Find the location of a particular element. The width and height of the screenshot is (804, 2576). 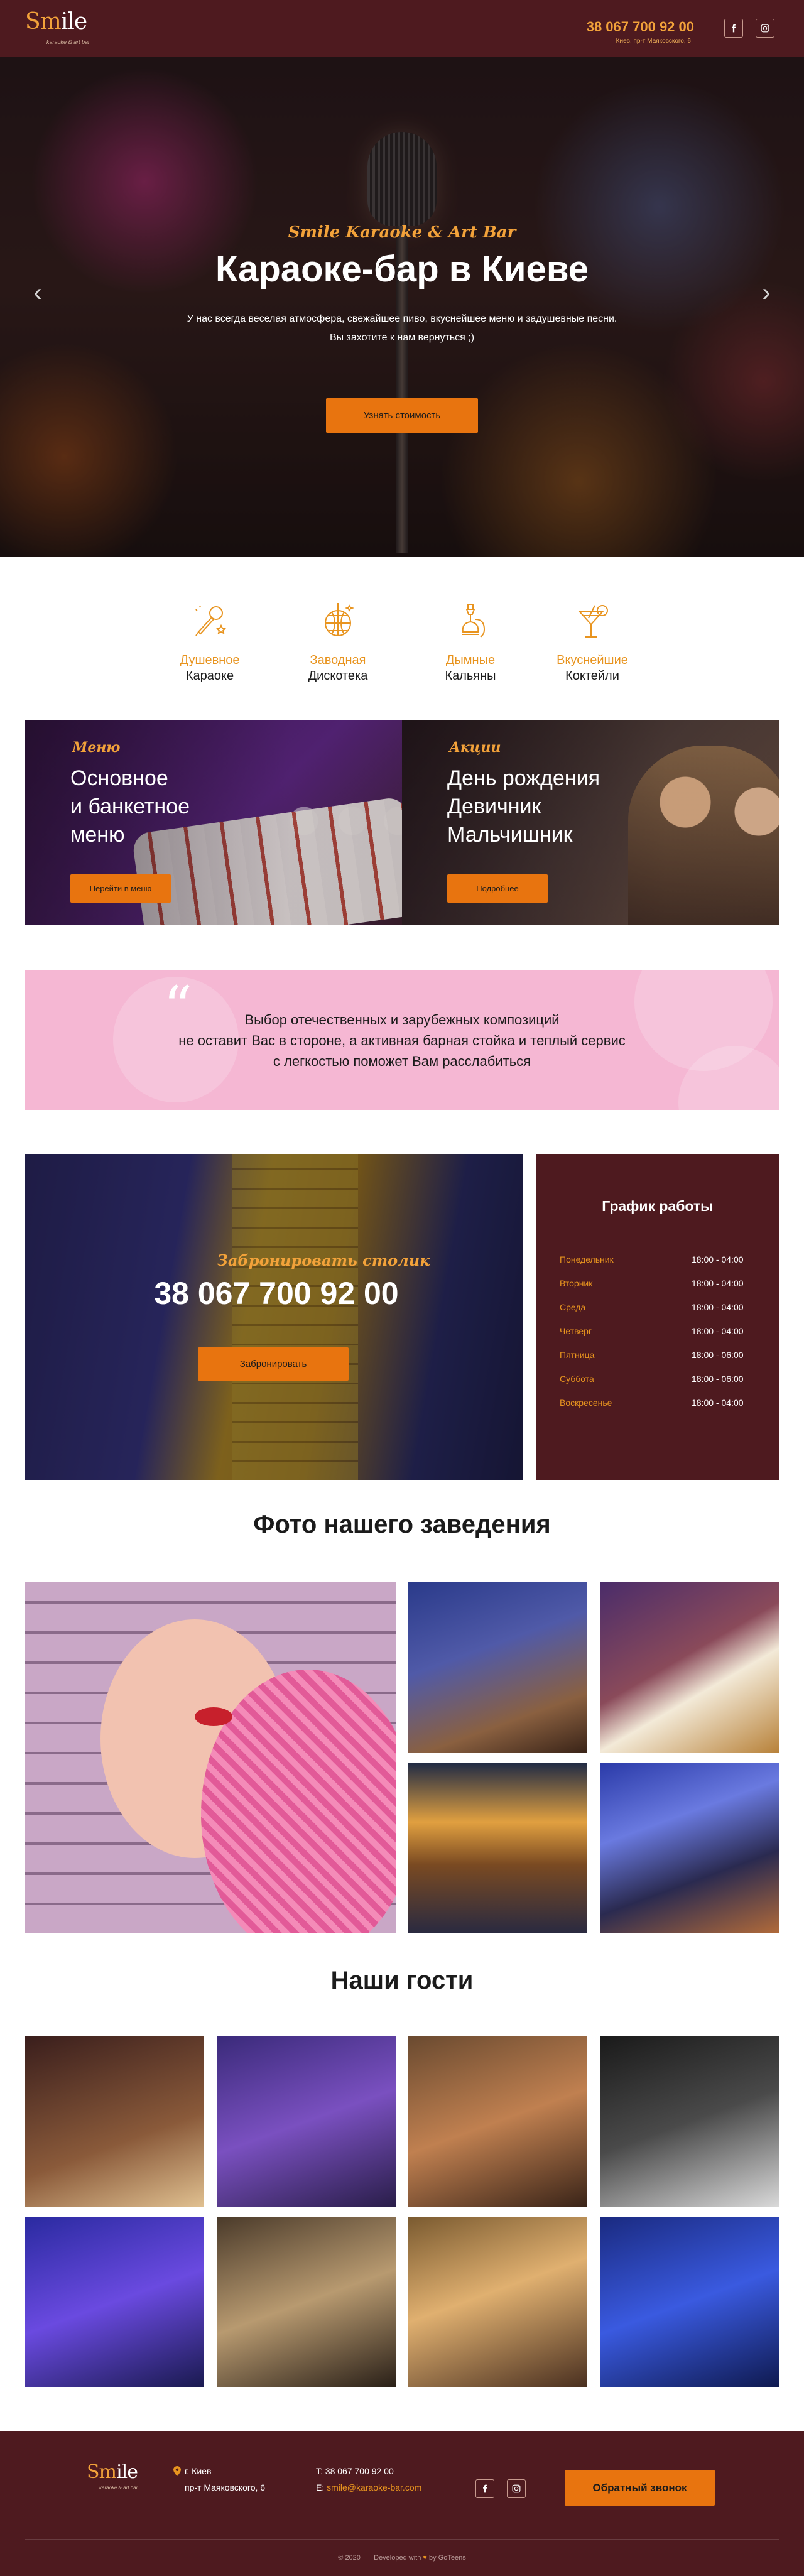

schedule-row: Суббота 18:00 - 06:00 is located at coordinates (657, 1380).